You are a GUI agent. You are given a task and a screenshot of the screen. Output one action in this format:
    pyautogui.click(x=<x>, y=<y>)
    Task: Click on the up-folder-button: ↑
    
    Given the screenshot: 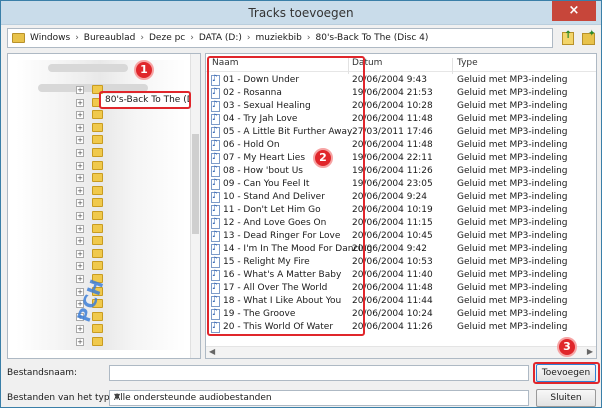 What is the action you would take?
    pyautogui.click(x=568, y=38)
    